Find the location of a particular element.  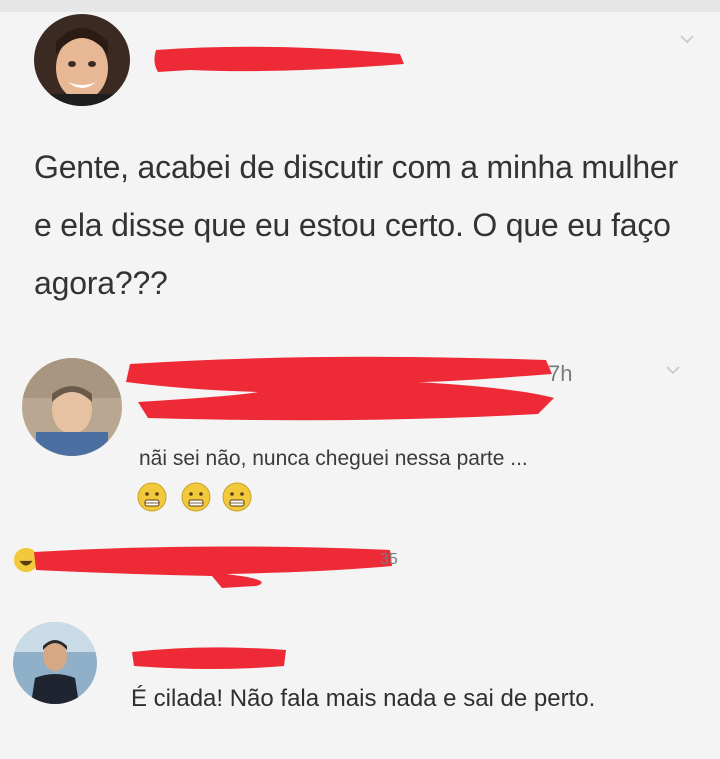

redacted-author-name is located at coordinates (279, 59).